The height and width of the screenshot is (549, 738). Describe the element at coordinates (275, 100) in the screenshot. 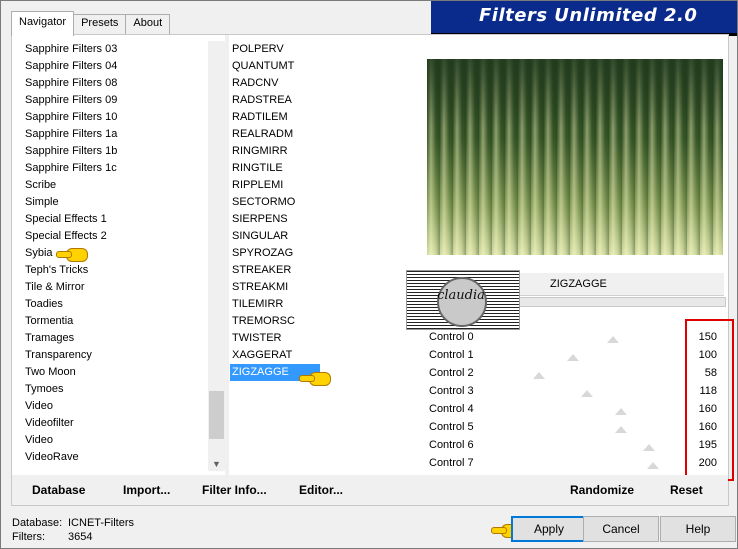

I see `filter-item: RADSTREA` at that location.